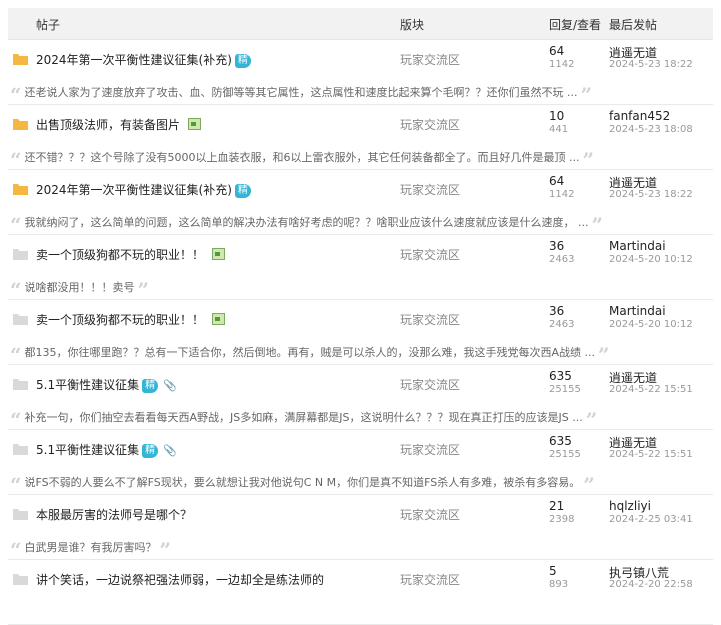 The height and width of the screenshot is (625, 721). What do you see at coordinates (360, 287) in the screenshot?
I see `thread-excerpt: “说啥都没用！！！卖号”` at bounding box center [360, 287].